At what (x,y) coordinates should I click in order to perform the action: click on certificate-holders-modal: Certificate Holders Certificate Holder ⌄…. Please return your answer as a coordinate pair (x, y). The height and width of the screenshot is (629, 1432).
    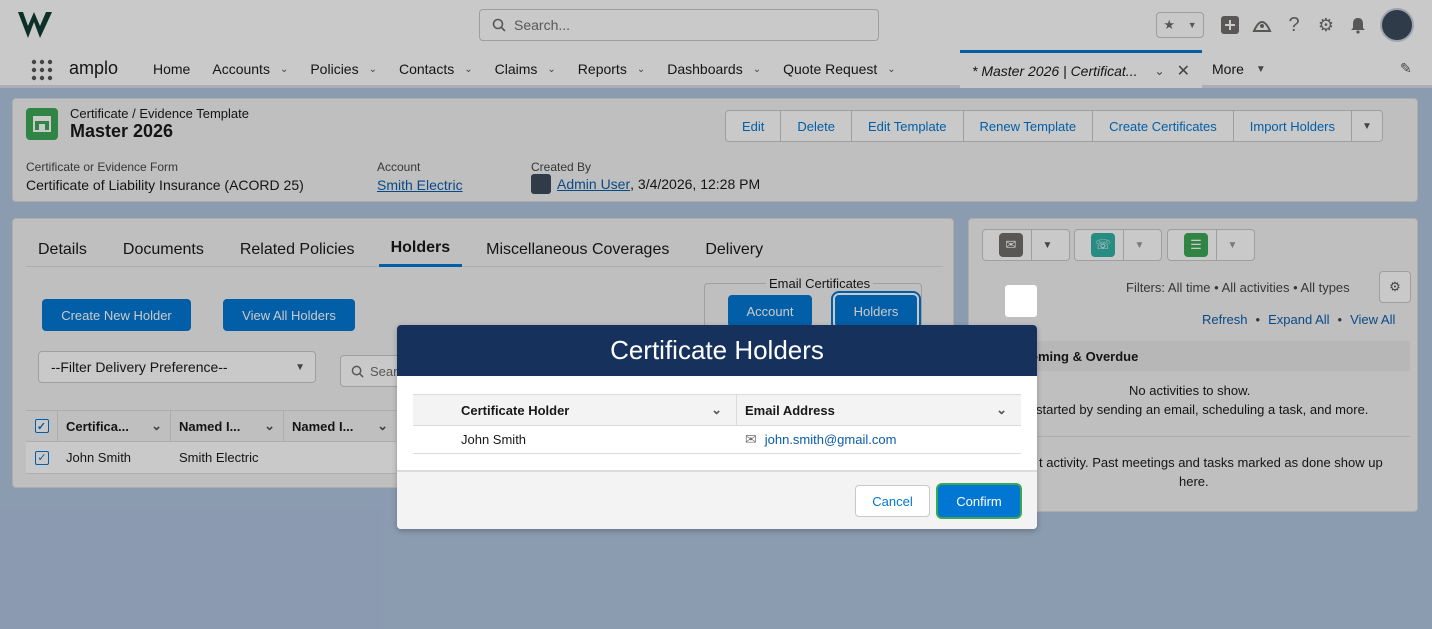
    Looking at the image, I should click on (717, 427).